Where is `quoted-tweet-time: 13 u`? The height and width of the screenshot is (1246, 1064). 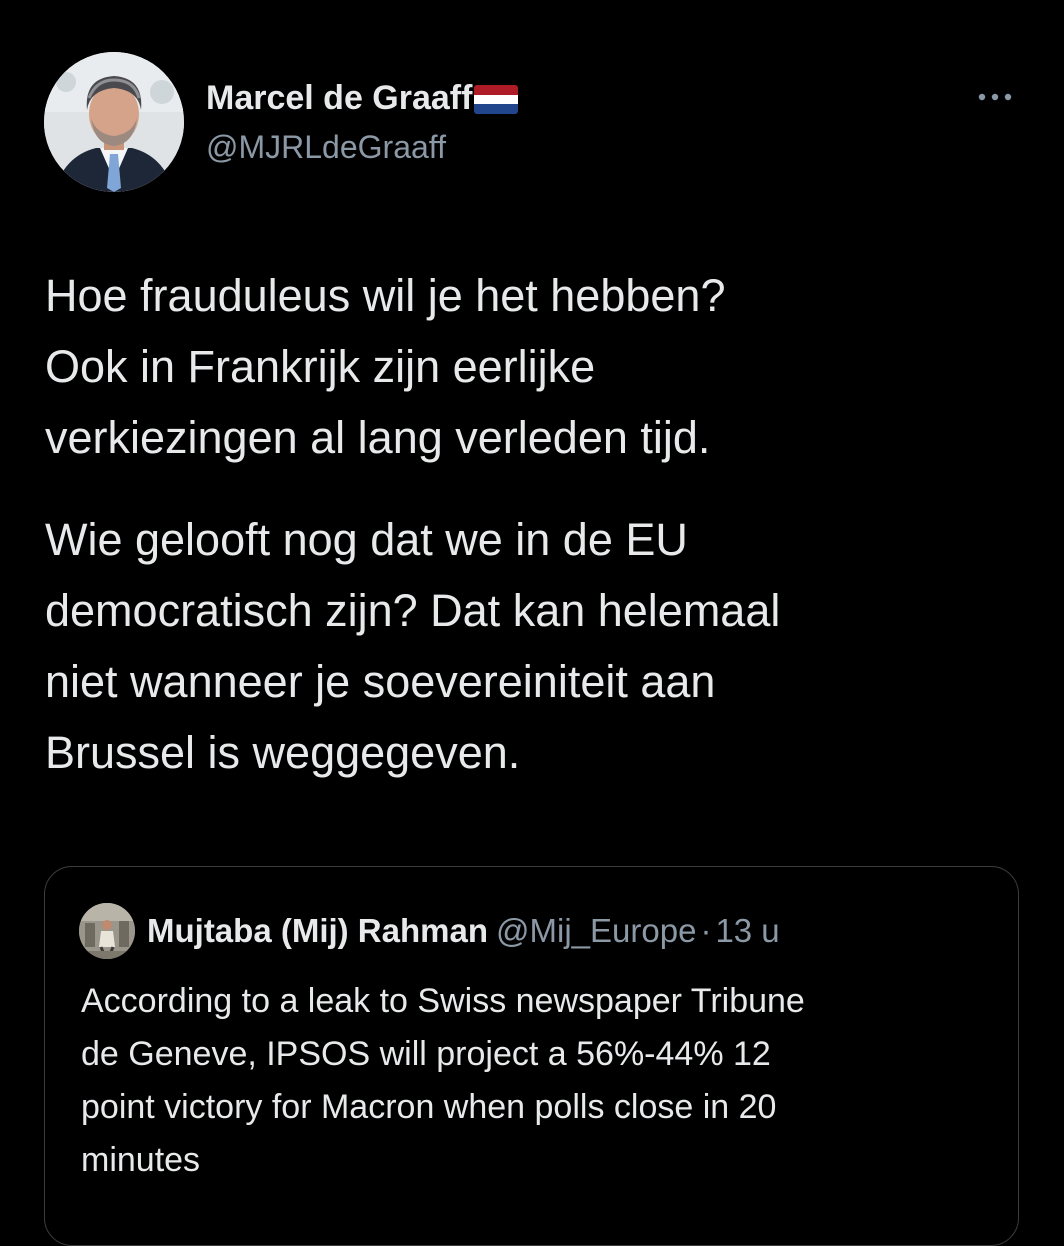
quoted-tweet-time: 13 u is located at coordinates (747, 930).